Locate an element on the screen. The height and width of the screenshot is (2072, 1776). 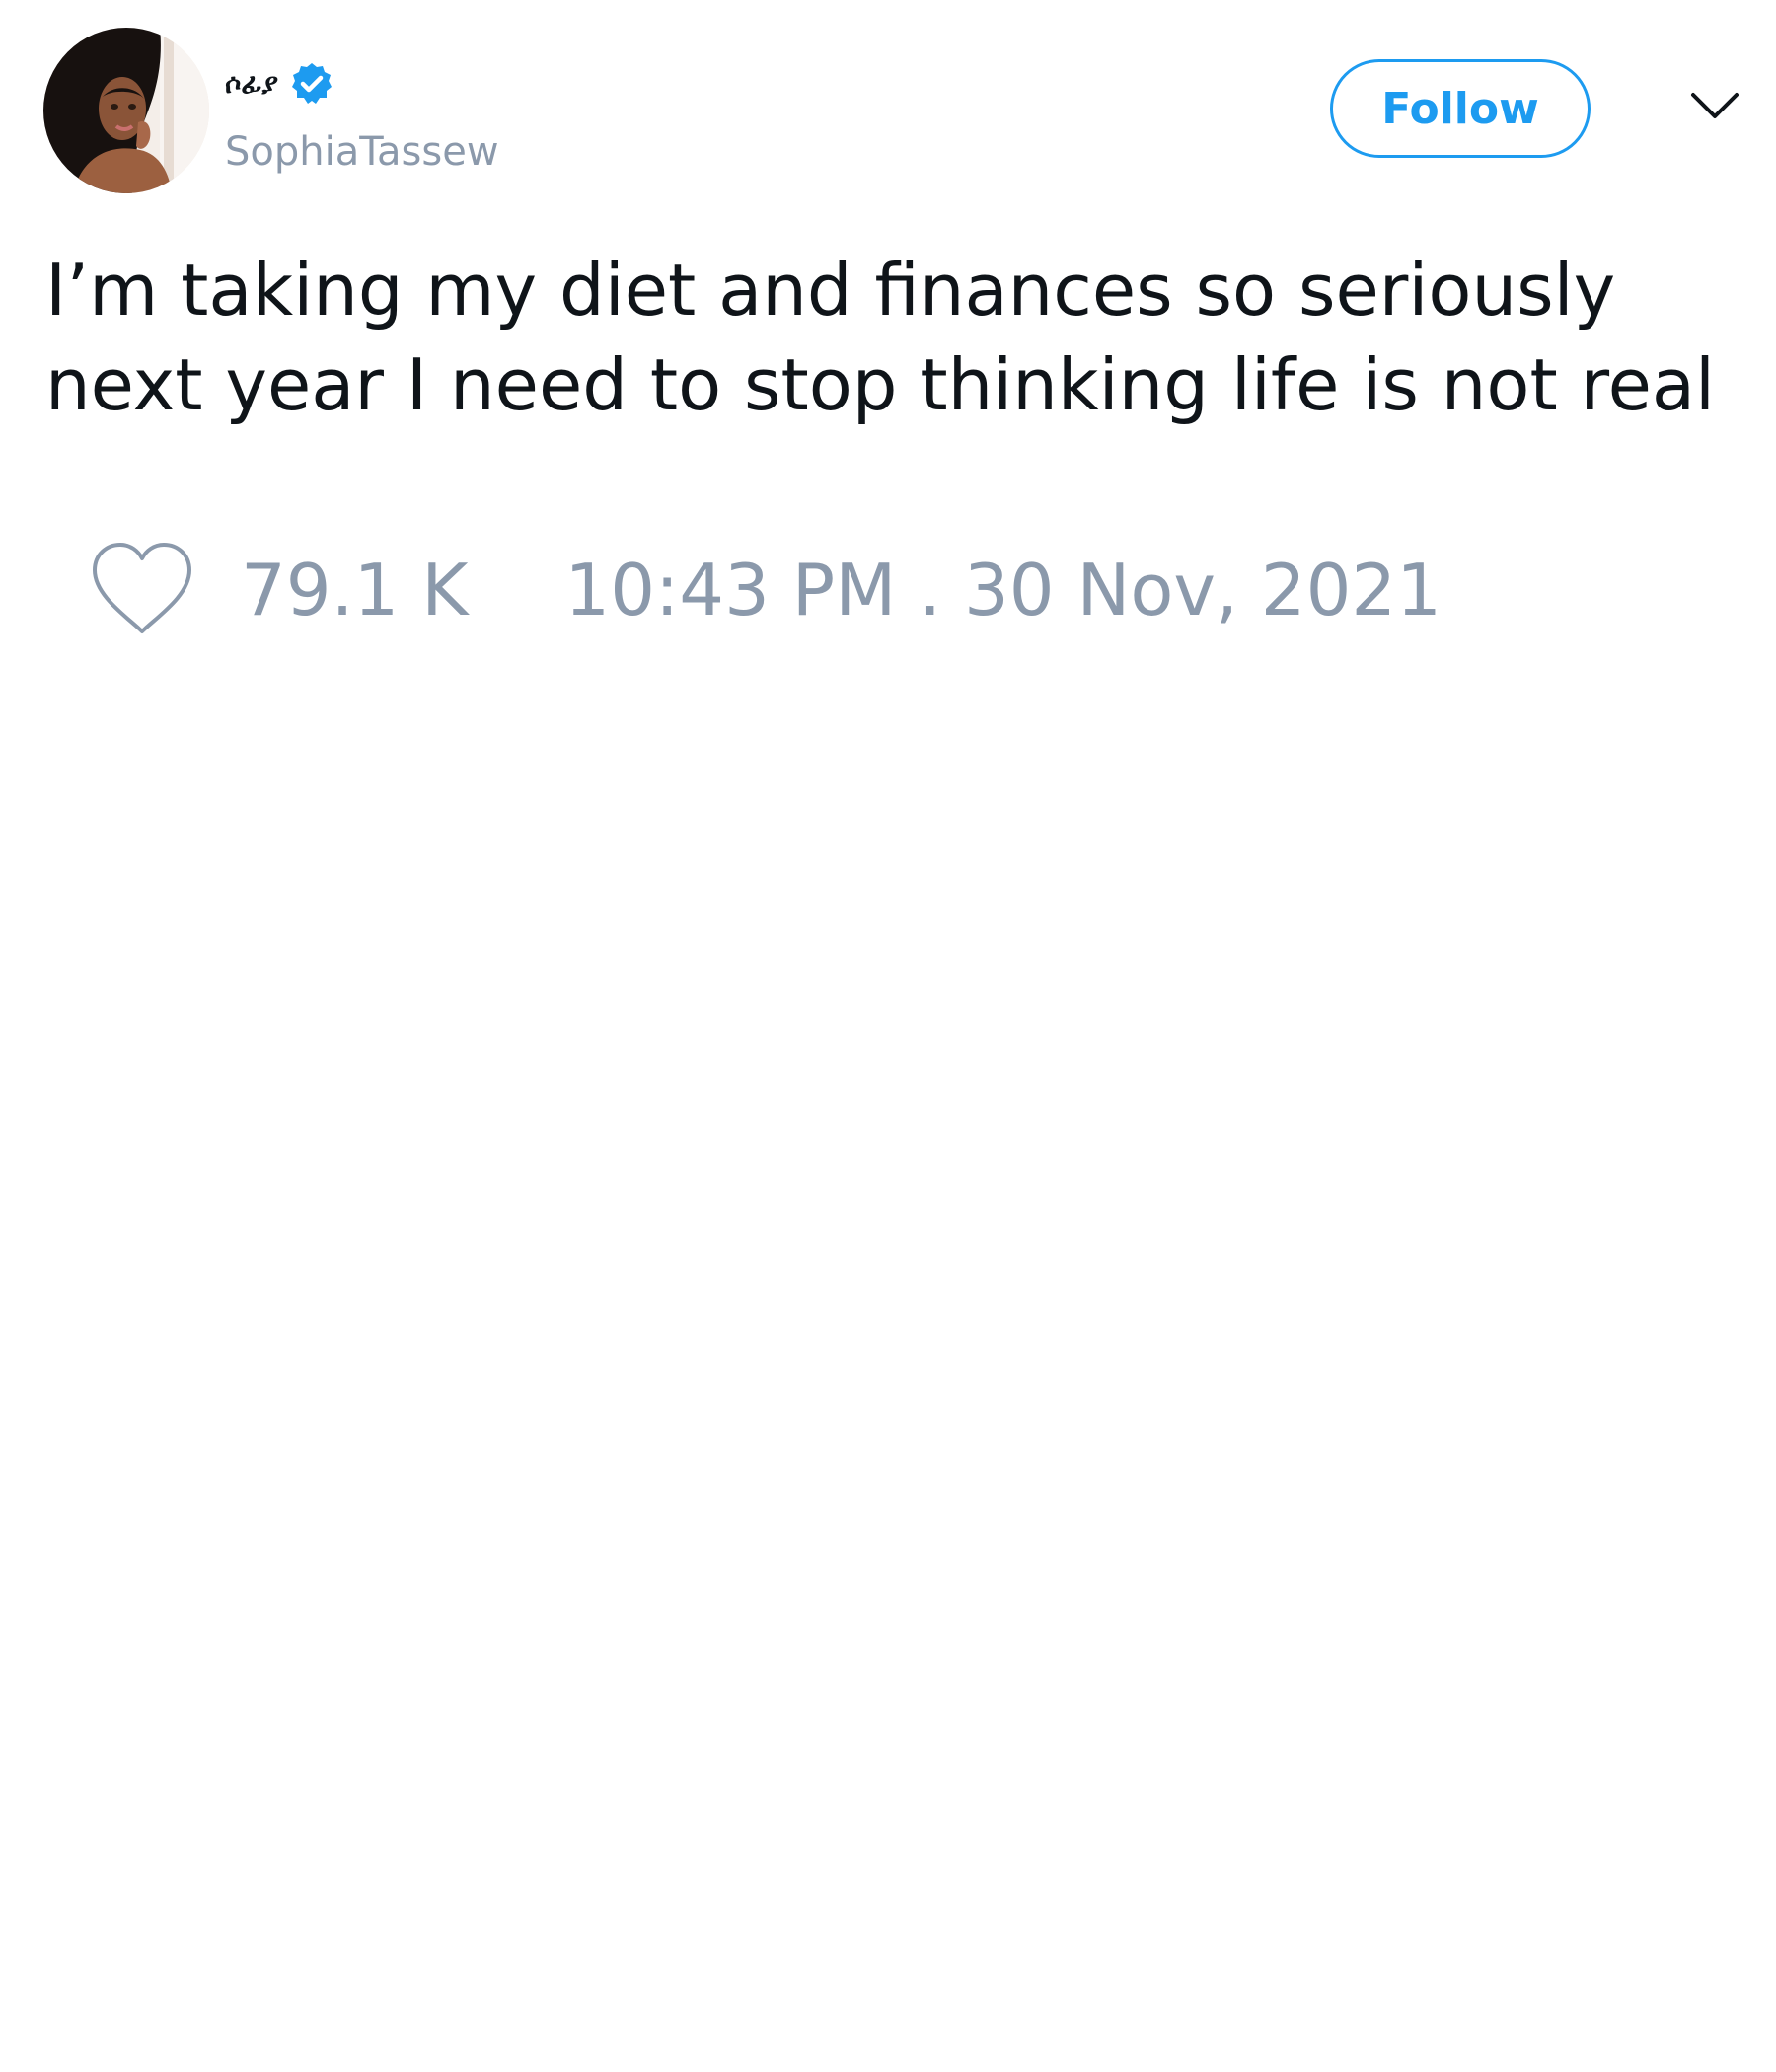
user-handle: SophiaTassew is located at coordinates (362, 152).